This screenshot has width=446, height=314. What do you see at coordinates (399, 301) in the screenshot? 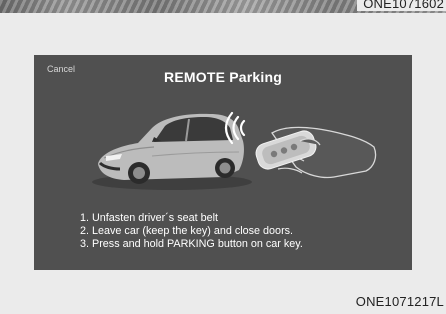
I see `figure-code-bottom: ONE1071217L` at bounding box center [399, 301].